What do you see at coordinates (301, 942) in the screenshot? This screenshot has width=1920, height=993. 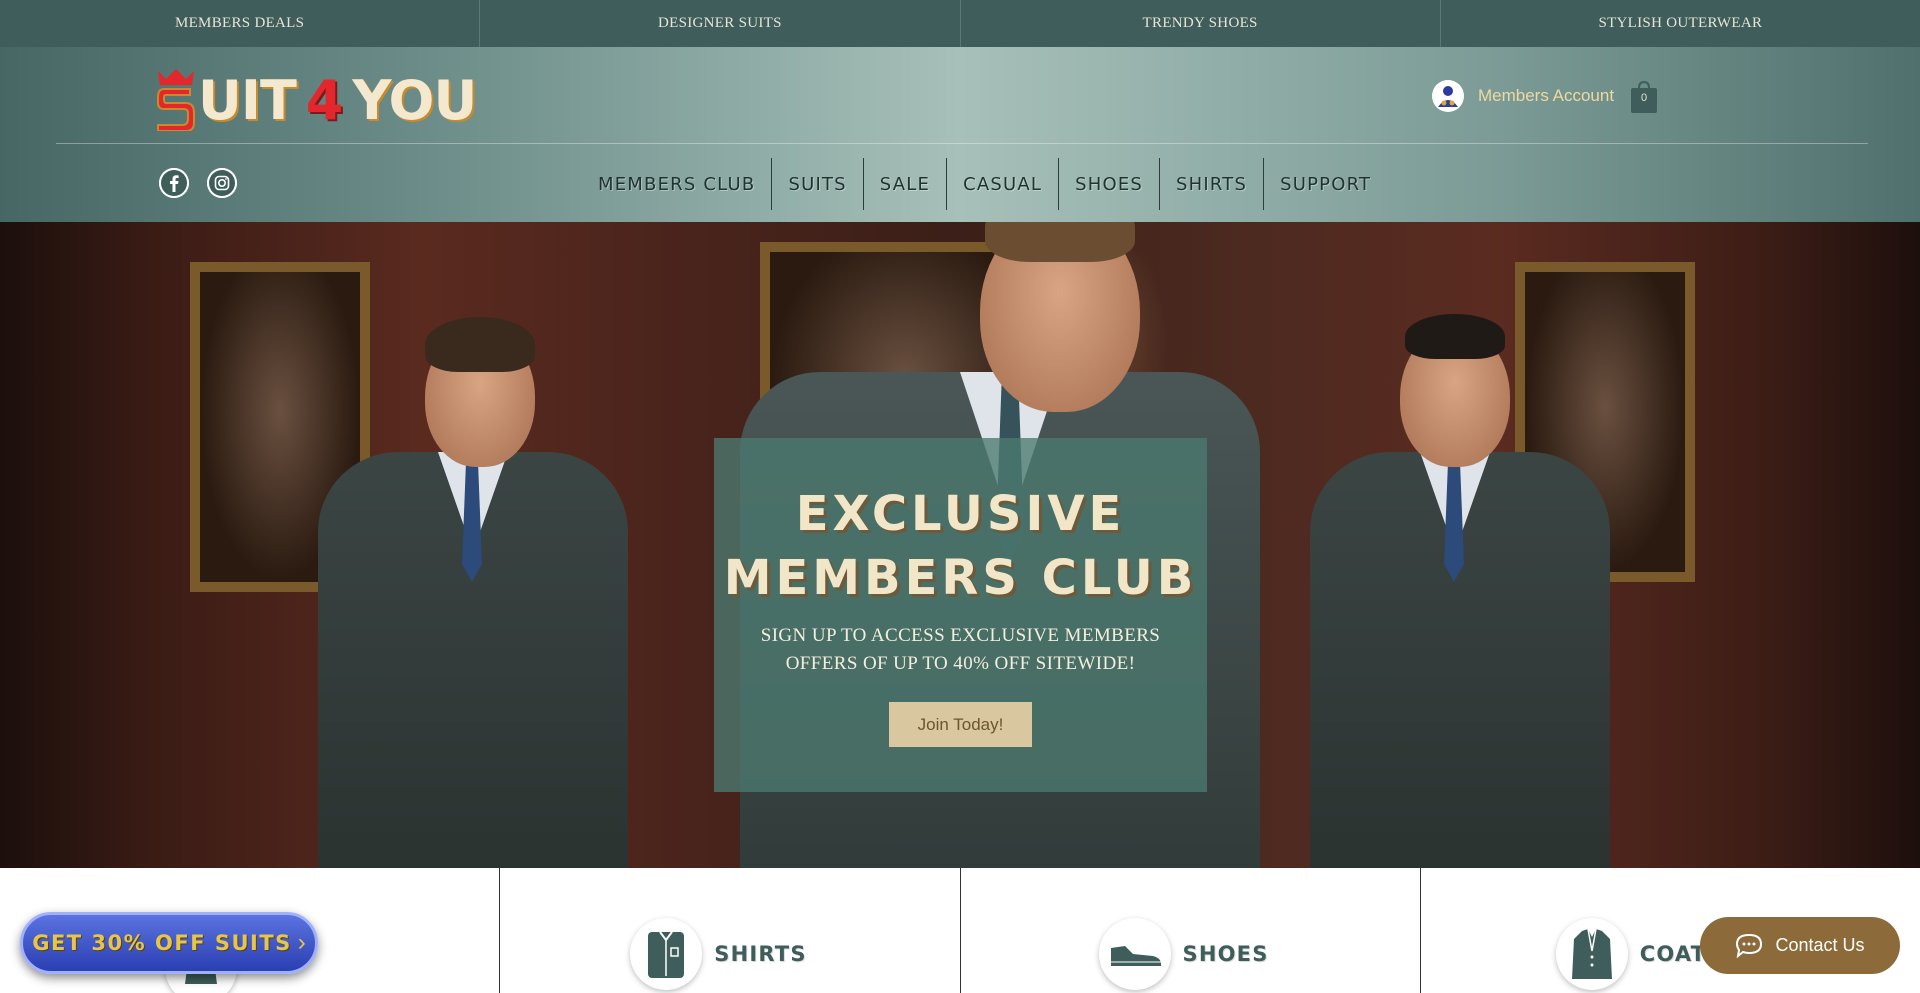 I see `chevron-right-icon: ›` at bounding box center [301, 942].